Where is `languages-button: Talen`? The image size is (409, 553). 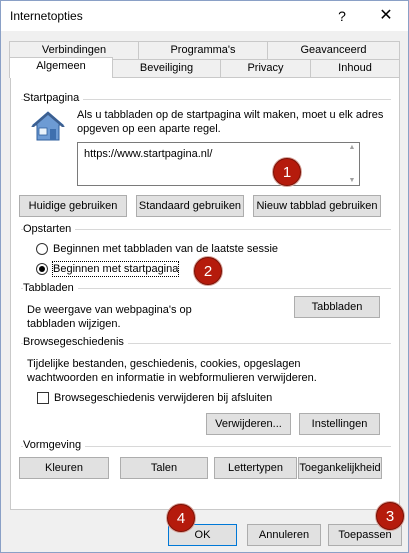 languages-button: Talen is located at coordinates (164, 468).